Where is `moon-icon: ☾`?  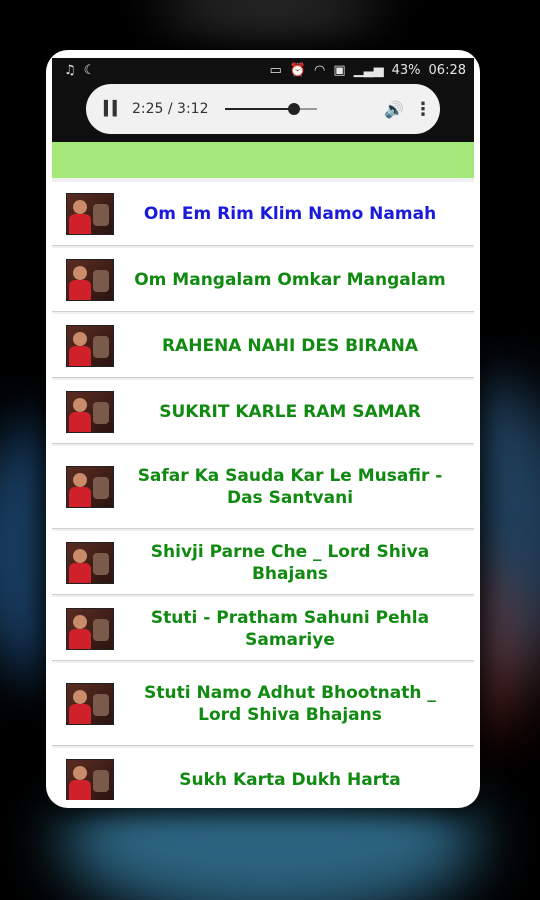 moon-icon: ☾ is located at coordinates (89, 70).